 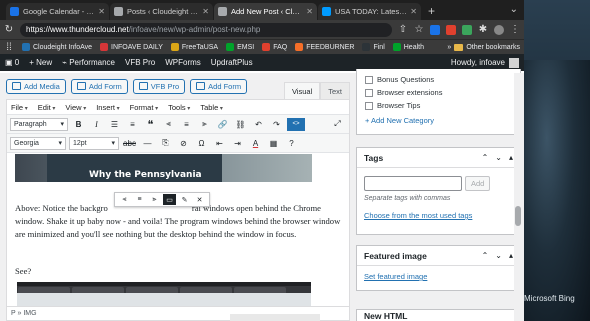 What do you see at coordinates (161, 11) in the screenshot?
I see `tab-posts: Posts ‹ Cloudeight InfoAv ✕` at bounding box center [161, 11].